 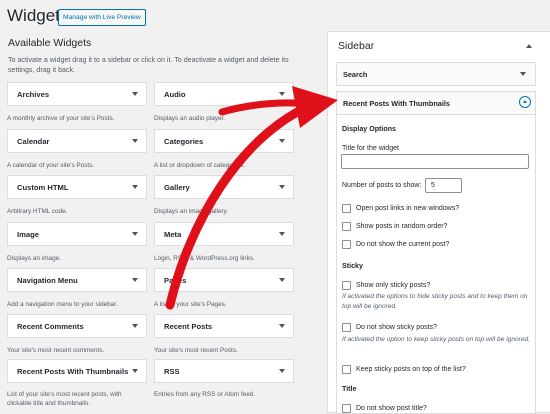 What do you see at coordinates (33, 94) in the screenshot?
I see `widget-label: Archives` at bounding box center [33, 94].